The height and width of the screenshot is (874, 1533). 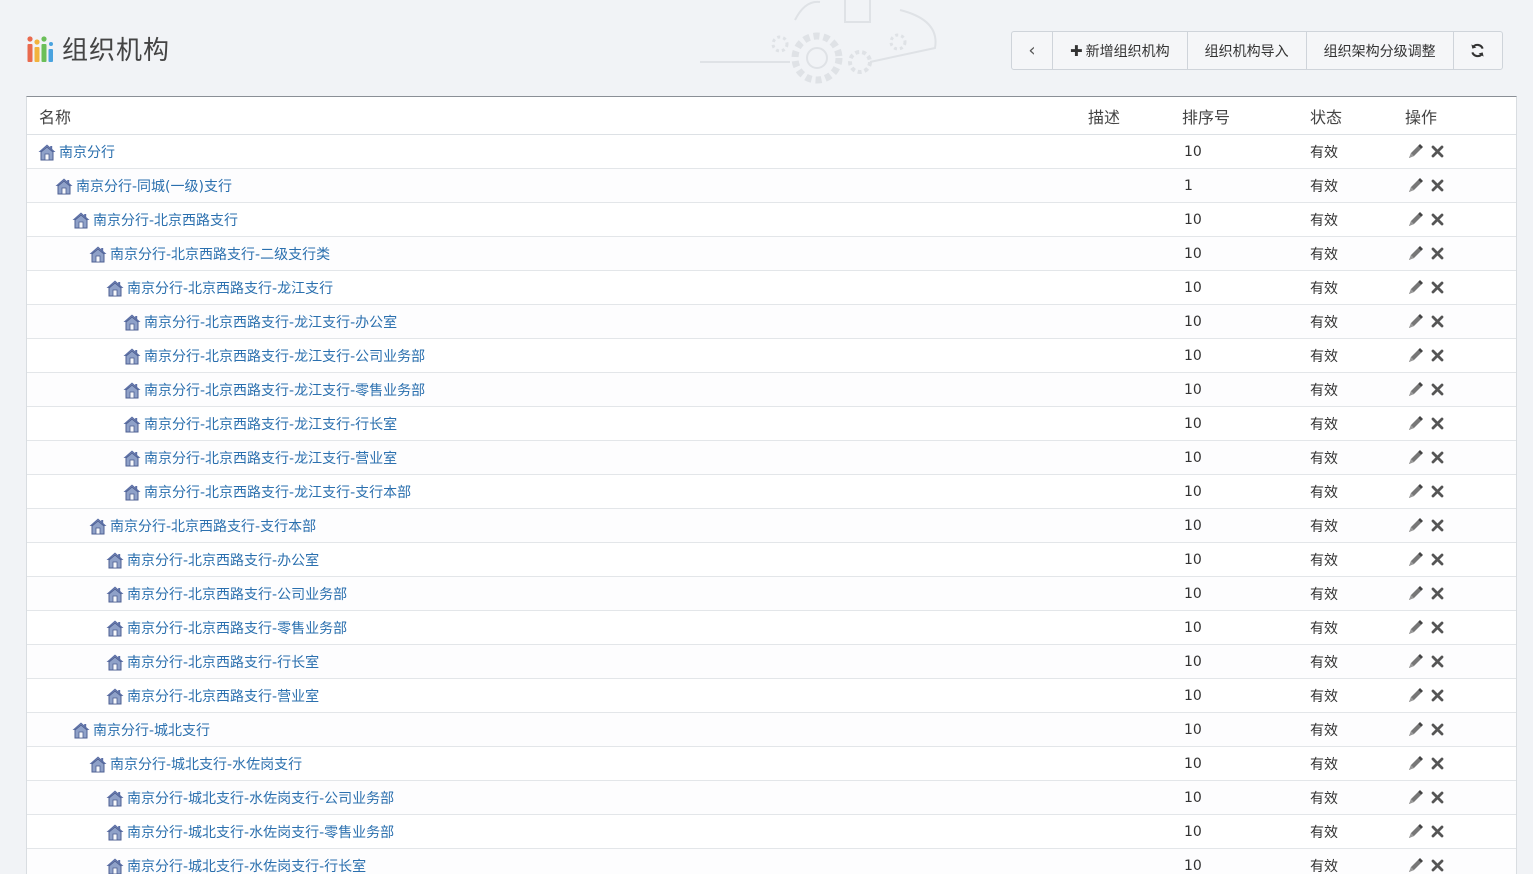 I want to click on org-name-link: 南京分行-城北支行, so click(x=151, y=730).